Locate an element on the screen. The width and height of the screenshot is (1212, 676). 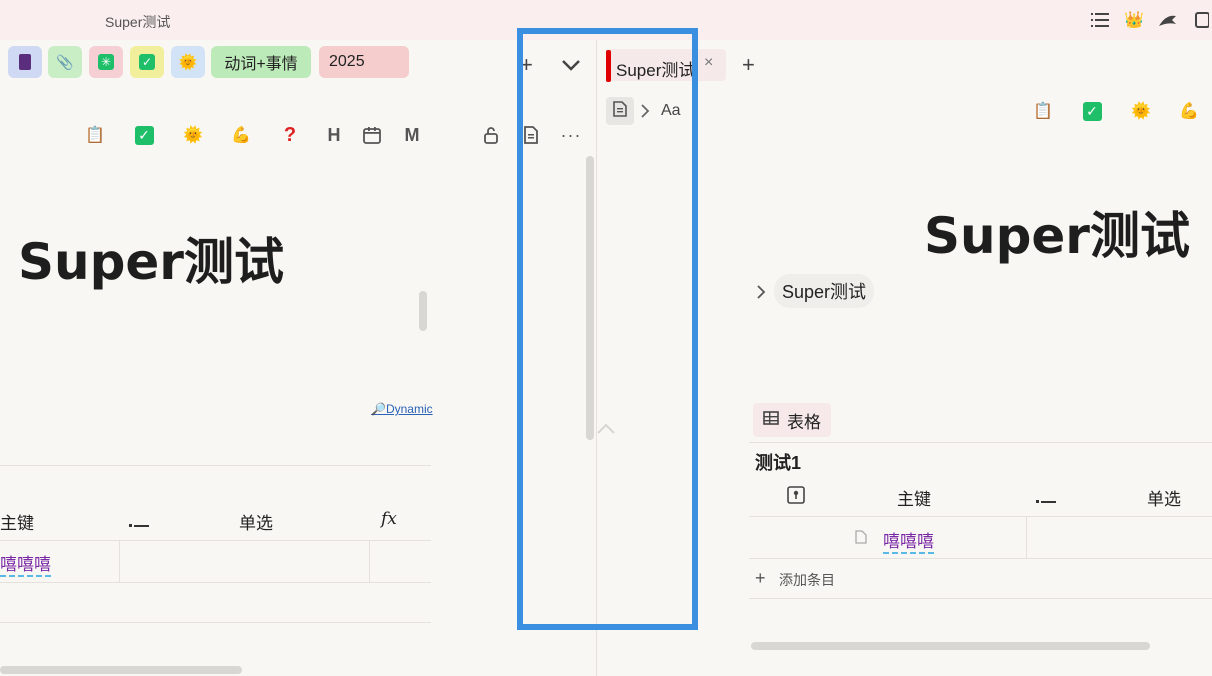
chip-book is located at coordinates (25, 62).